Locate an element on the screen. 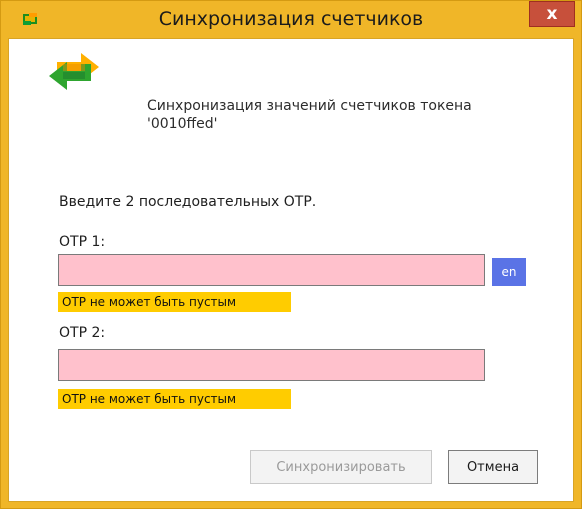 This screenshot has height=509, width=582. otp2-field is located at coordinates (271, 365).